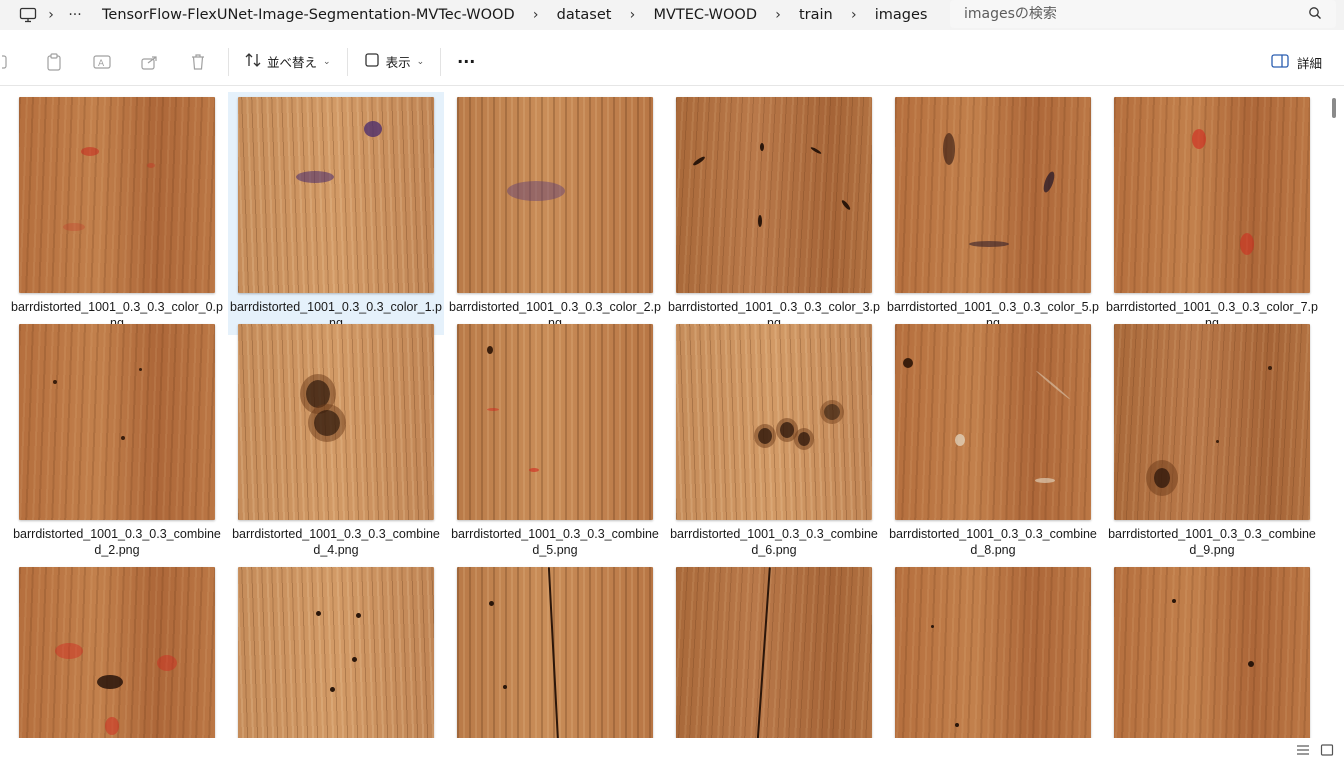 The height and width of the screenshot is (760, 1344). What do you see at coordinates (672, 748) in the screenshot?
I see `status-bar` at bounding box center [672, 748].